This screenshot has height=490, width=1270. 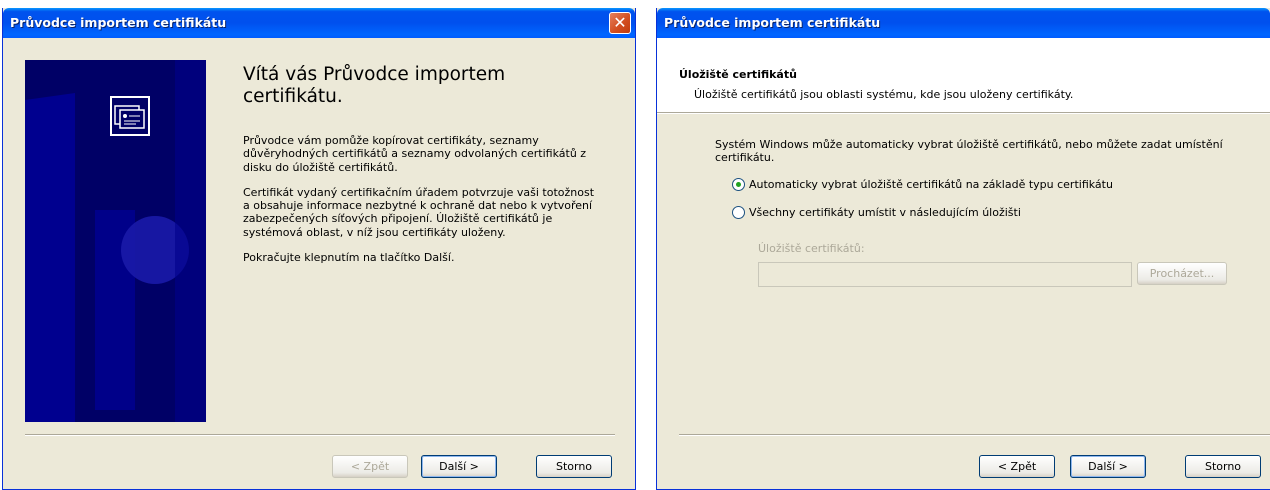 What do you see at coordinates (349, 258) in the screenshot?
I see `continue-paragraph: Pokračujte klepnutím na tlačítko Další.` at bounding box center [349, 258].